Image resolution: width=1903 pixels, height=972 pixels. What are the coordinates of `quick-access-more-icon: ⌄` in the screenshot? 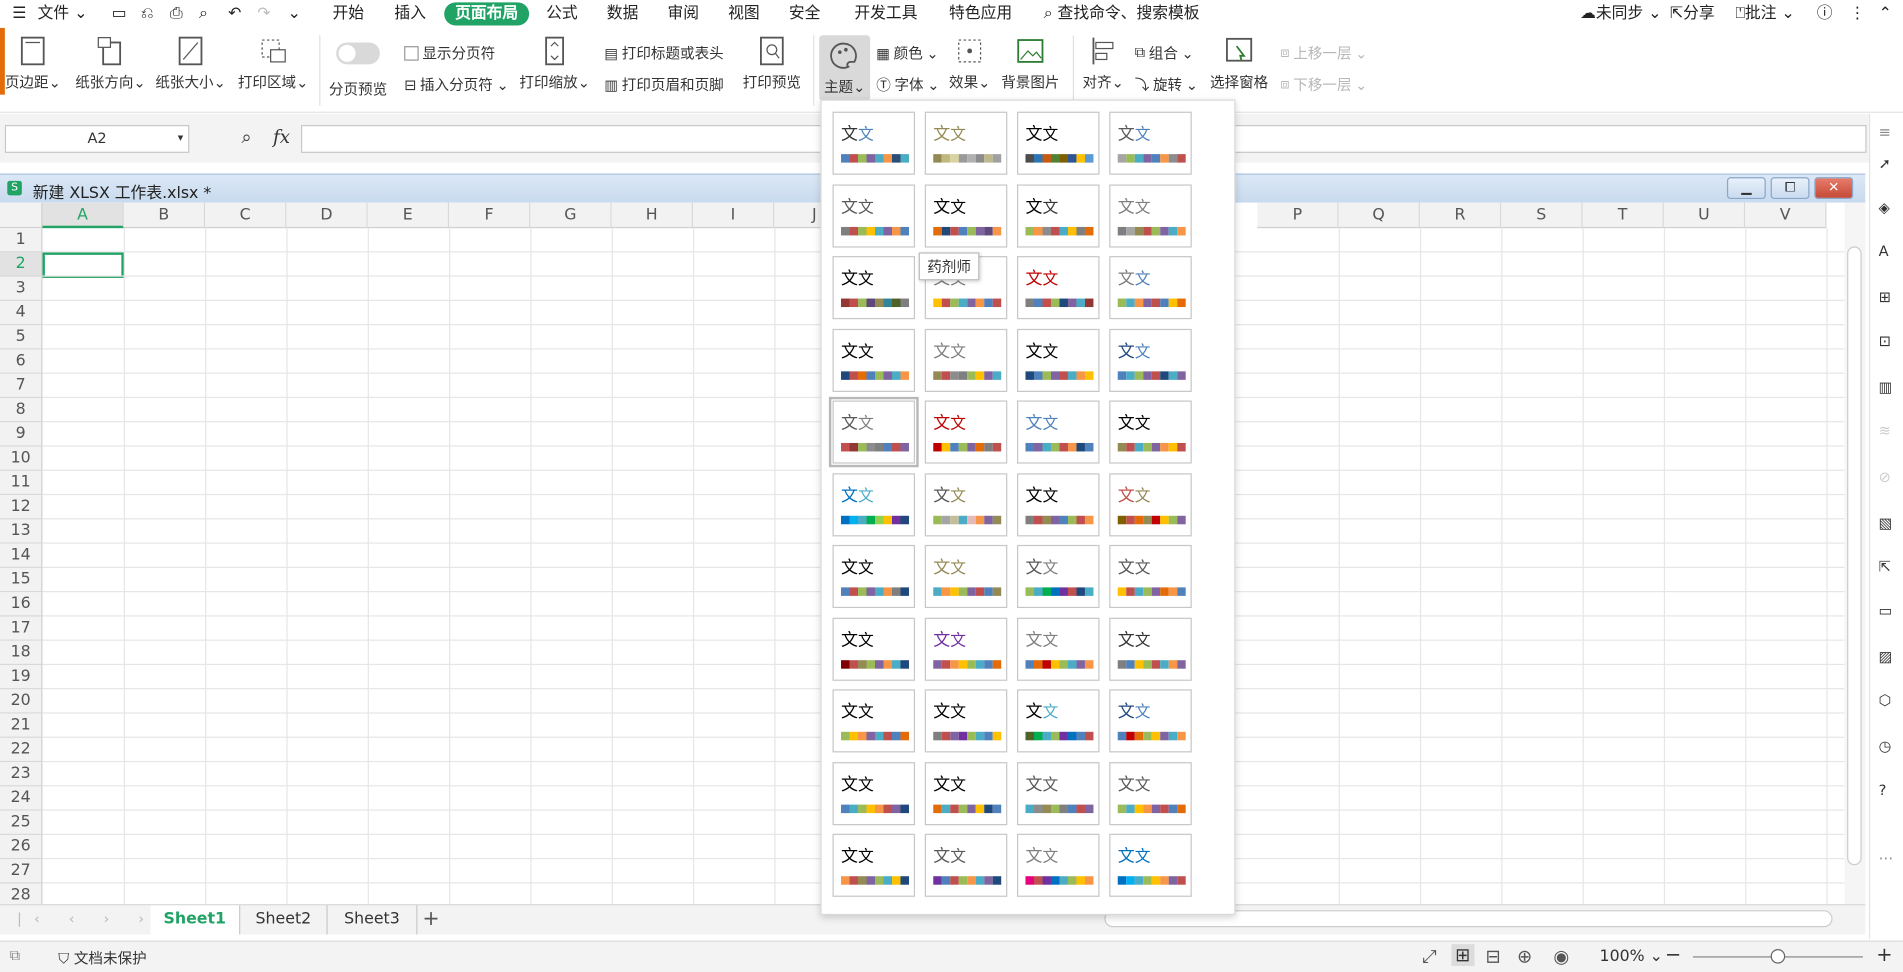 It's located at (294, 13).